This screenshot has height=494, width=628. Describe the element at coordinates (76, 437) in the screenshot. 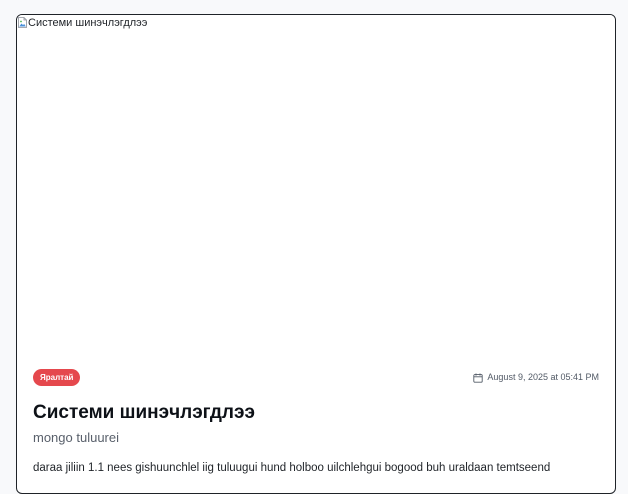

I see `post-subtitle: mongo tuluurei` at that location.